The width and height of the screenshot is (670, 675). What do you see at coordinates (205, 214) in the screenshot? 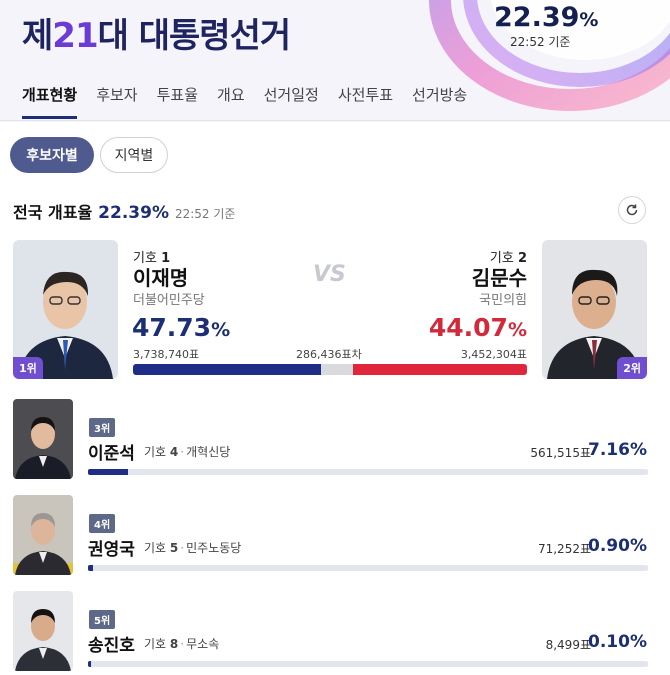
I see `status-time: 22:52 기준` at bounding box center [205, 214].